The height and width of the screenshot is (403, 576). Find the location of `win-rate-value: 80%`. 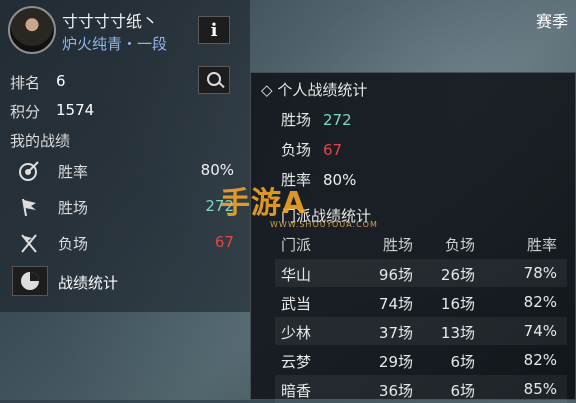

win-rate-value: 80% is located at coordinates (217, 170).